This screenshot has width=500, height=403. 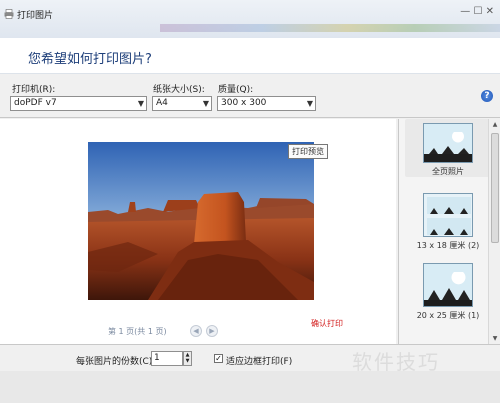 I want to click on quality-label: 质量(Q):, so click(x=236, y=90).